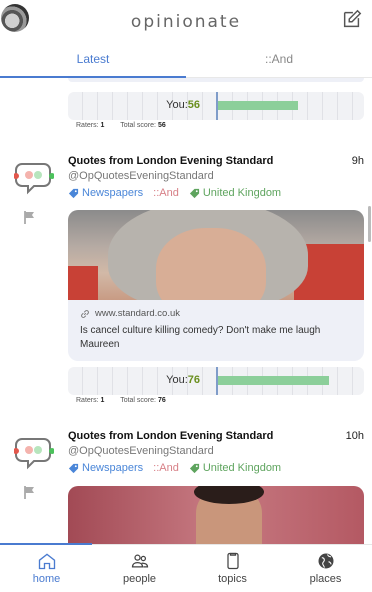 Image resolution: width=372 pixels, height=592 pixels. What do you see at coordinates (217, 313) in the screenshot?
I see `link-domain: www.standard.co.uk` at bounding box center [217, 313].